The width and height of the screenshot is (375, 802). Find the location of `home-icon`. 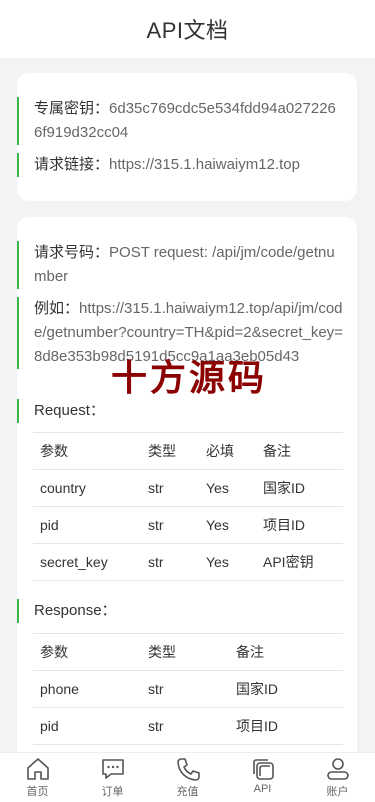

home-icon is located at coordinates (37, 769).